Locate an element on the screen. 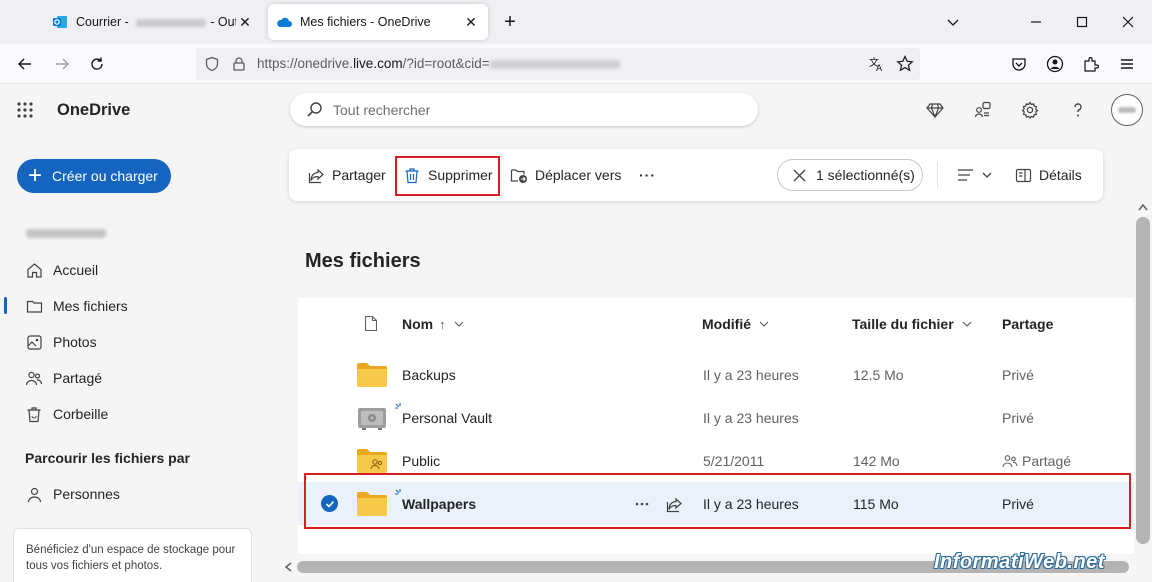  url-text: https://onedrive.live.com/?id=root&cid= is located at coordinates (438, 63).